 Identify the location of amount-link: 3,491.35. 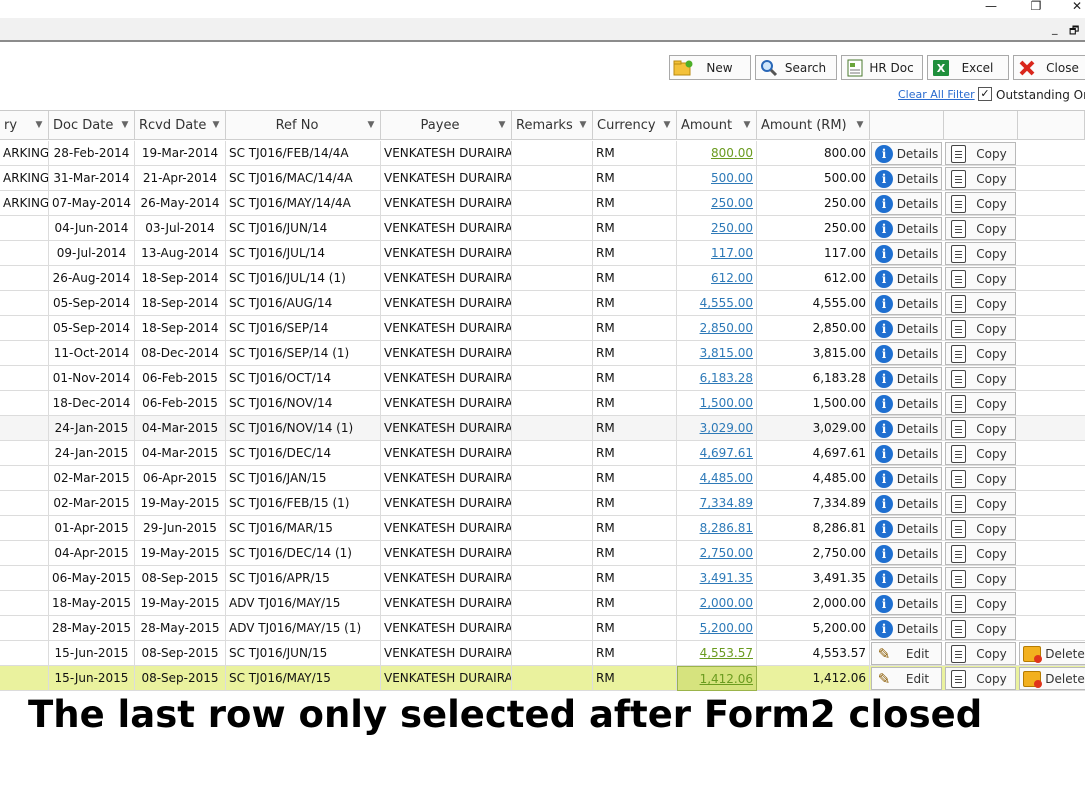
(726, 578).